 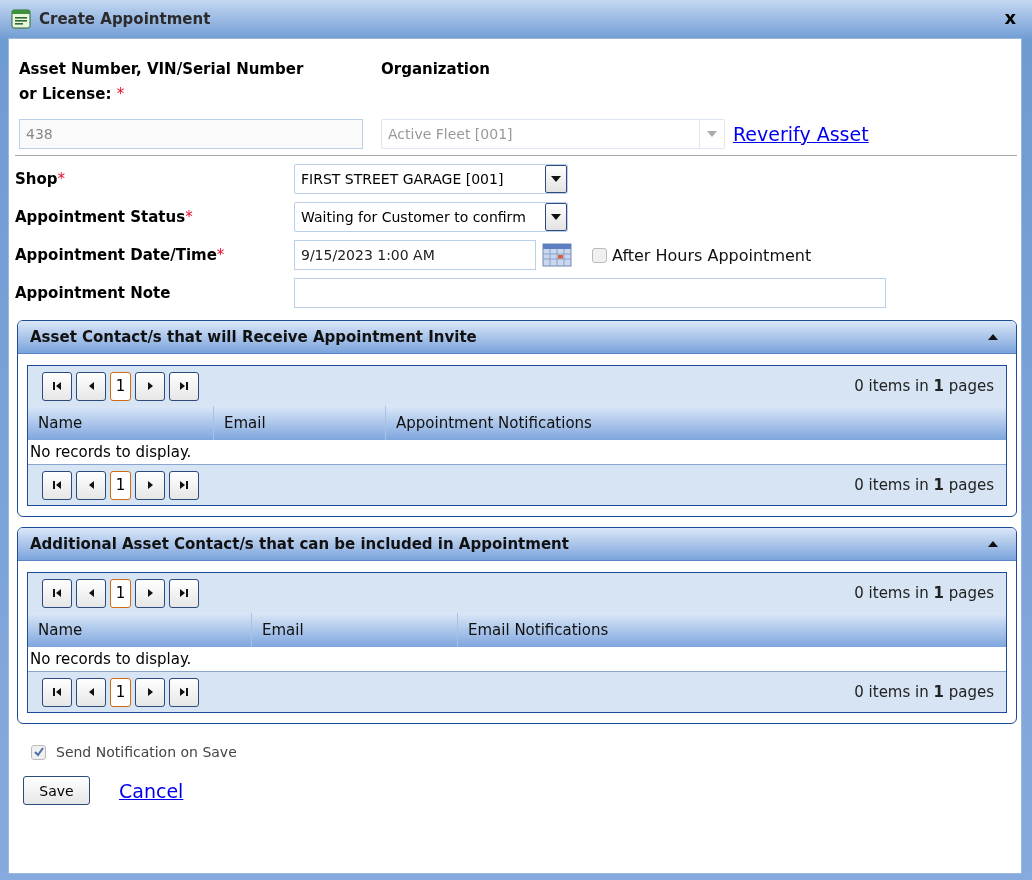 I want to click on reverify-asset-link: Reverify Asset, so click(x=801, y=134).